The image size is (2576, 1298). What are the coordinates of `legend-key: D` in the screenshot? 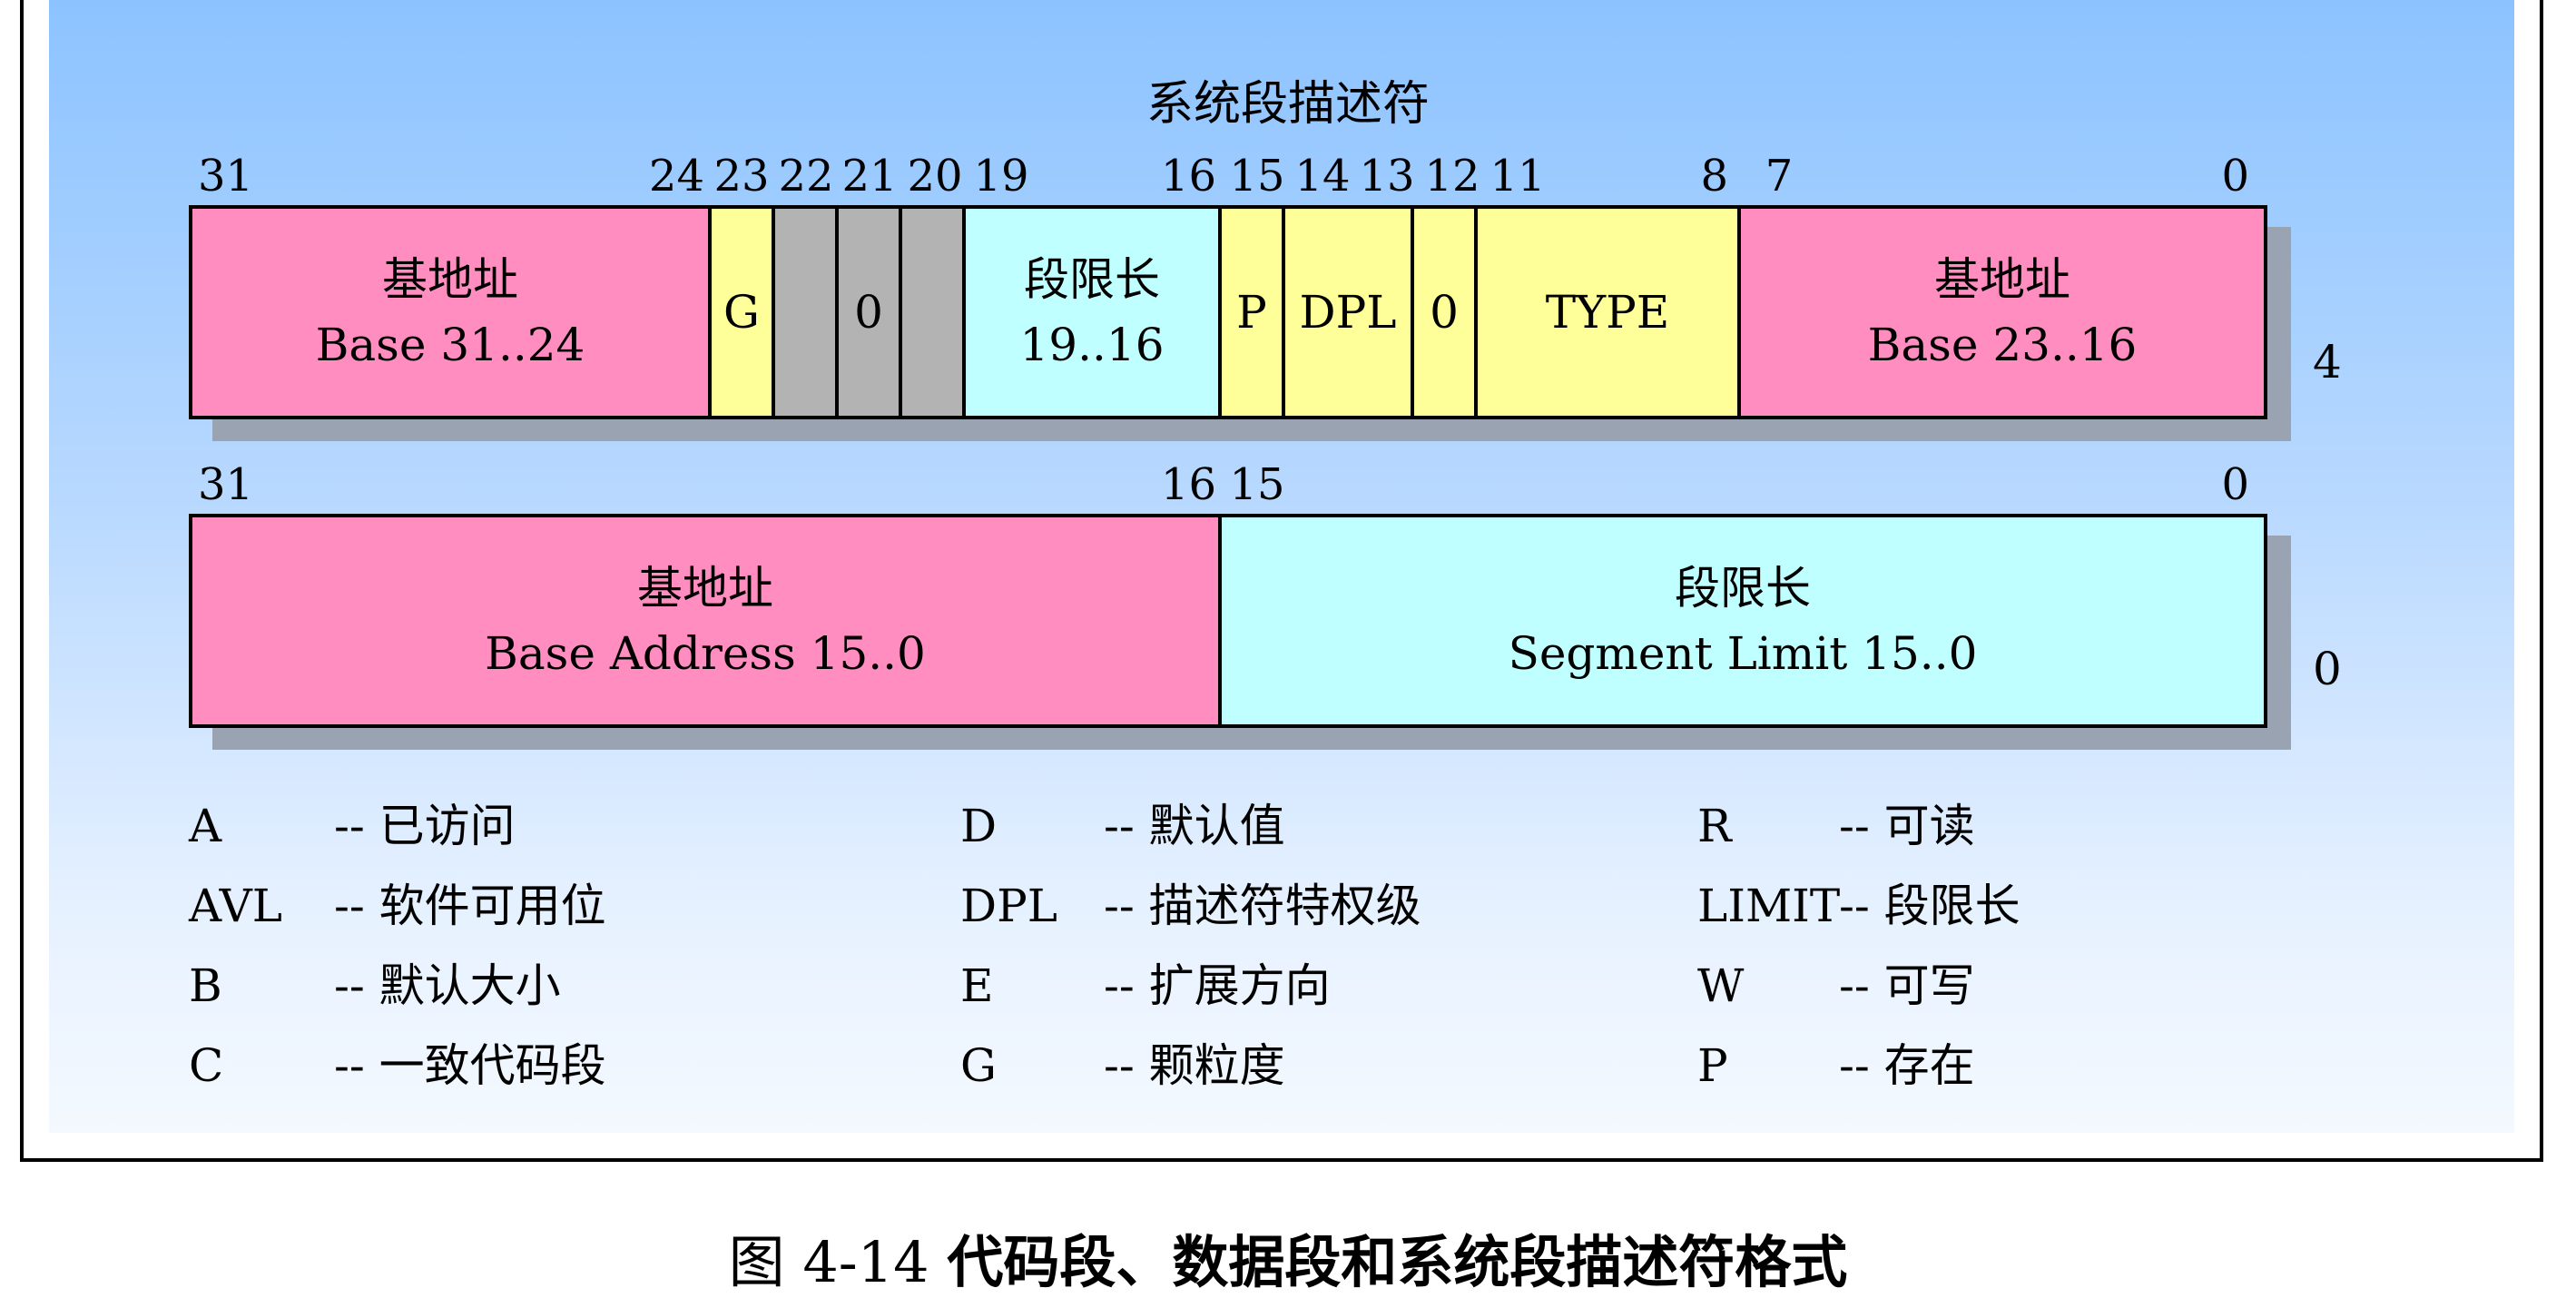 It's located at (979, 826).